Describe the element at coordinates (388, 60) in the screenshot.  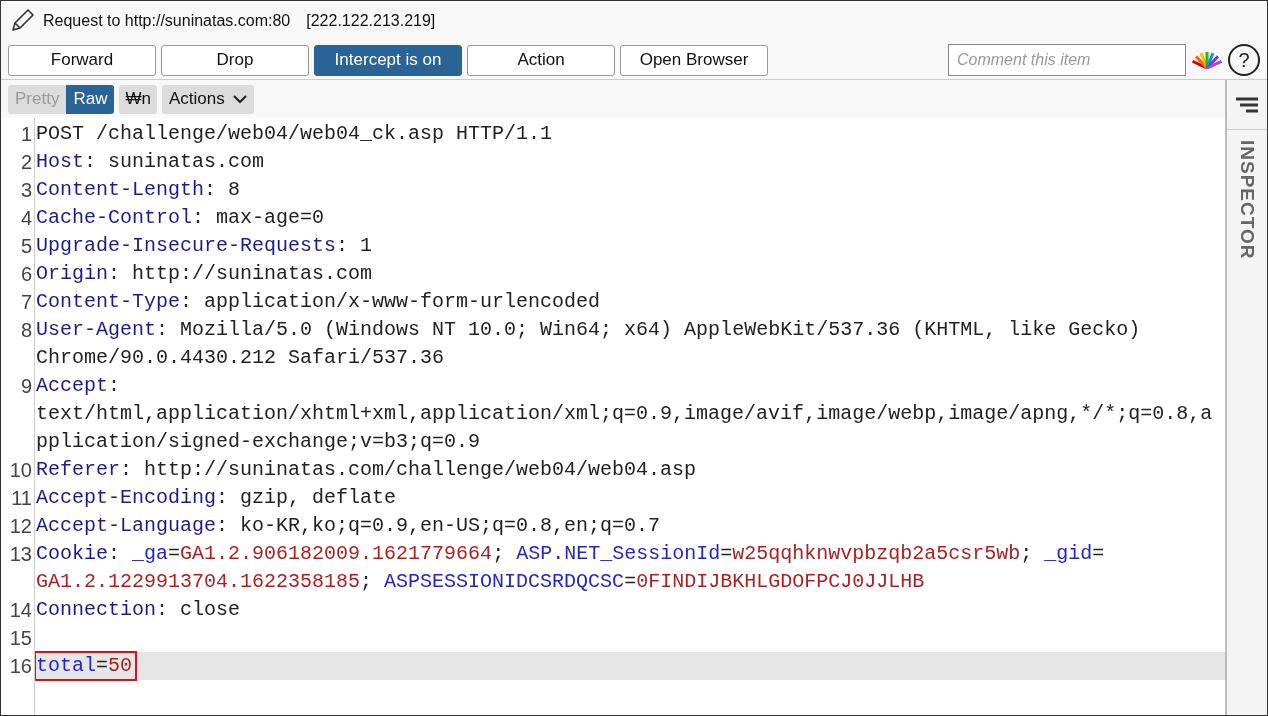
I see `toolbar-button: Intercept is on` at that location.